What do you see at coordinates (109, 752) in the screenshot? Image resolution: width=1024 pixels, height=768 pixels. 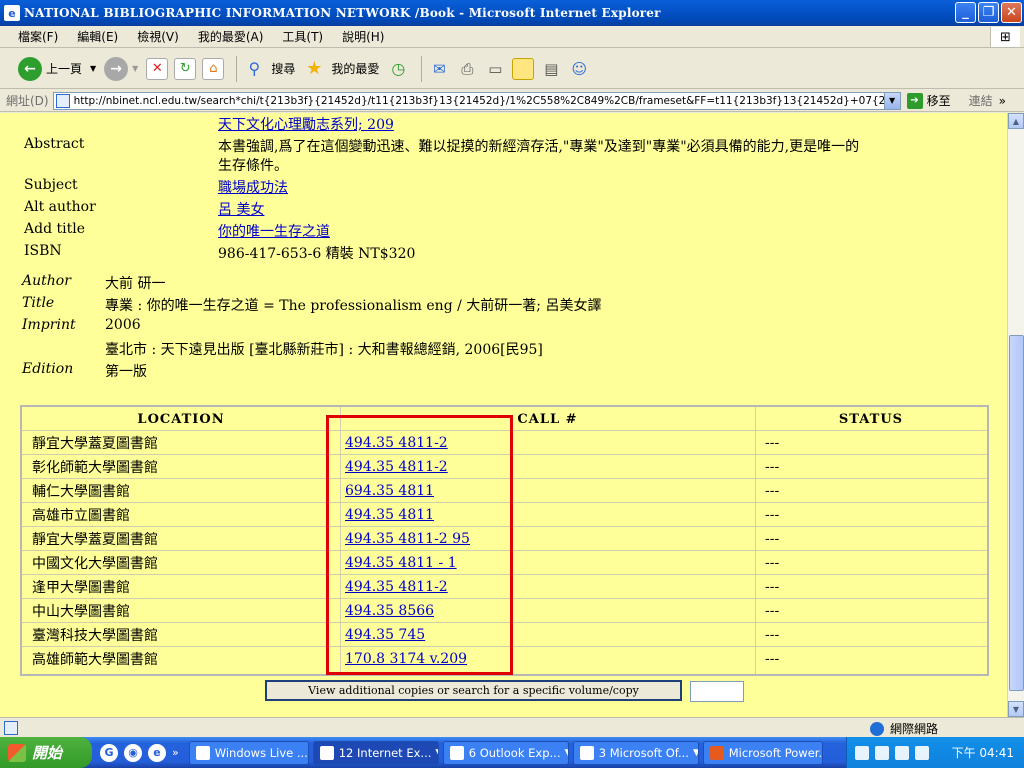 I see `quicklaunch-app-icon: G` at bounding box center [109, 752].